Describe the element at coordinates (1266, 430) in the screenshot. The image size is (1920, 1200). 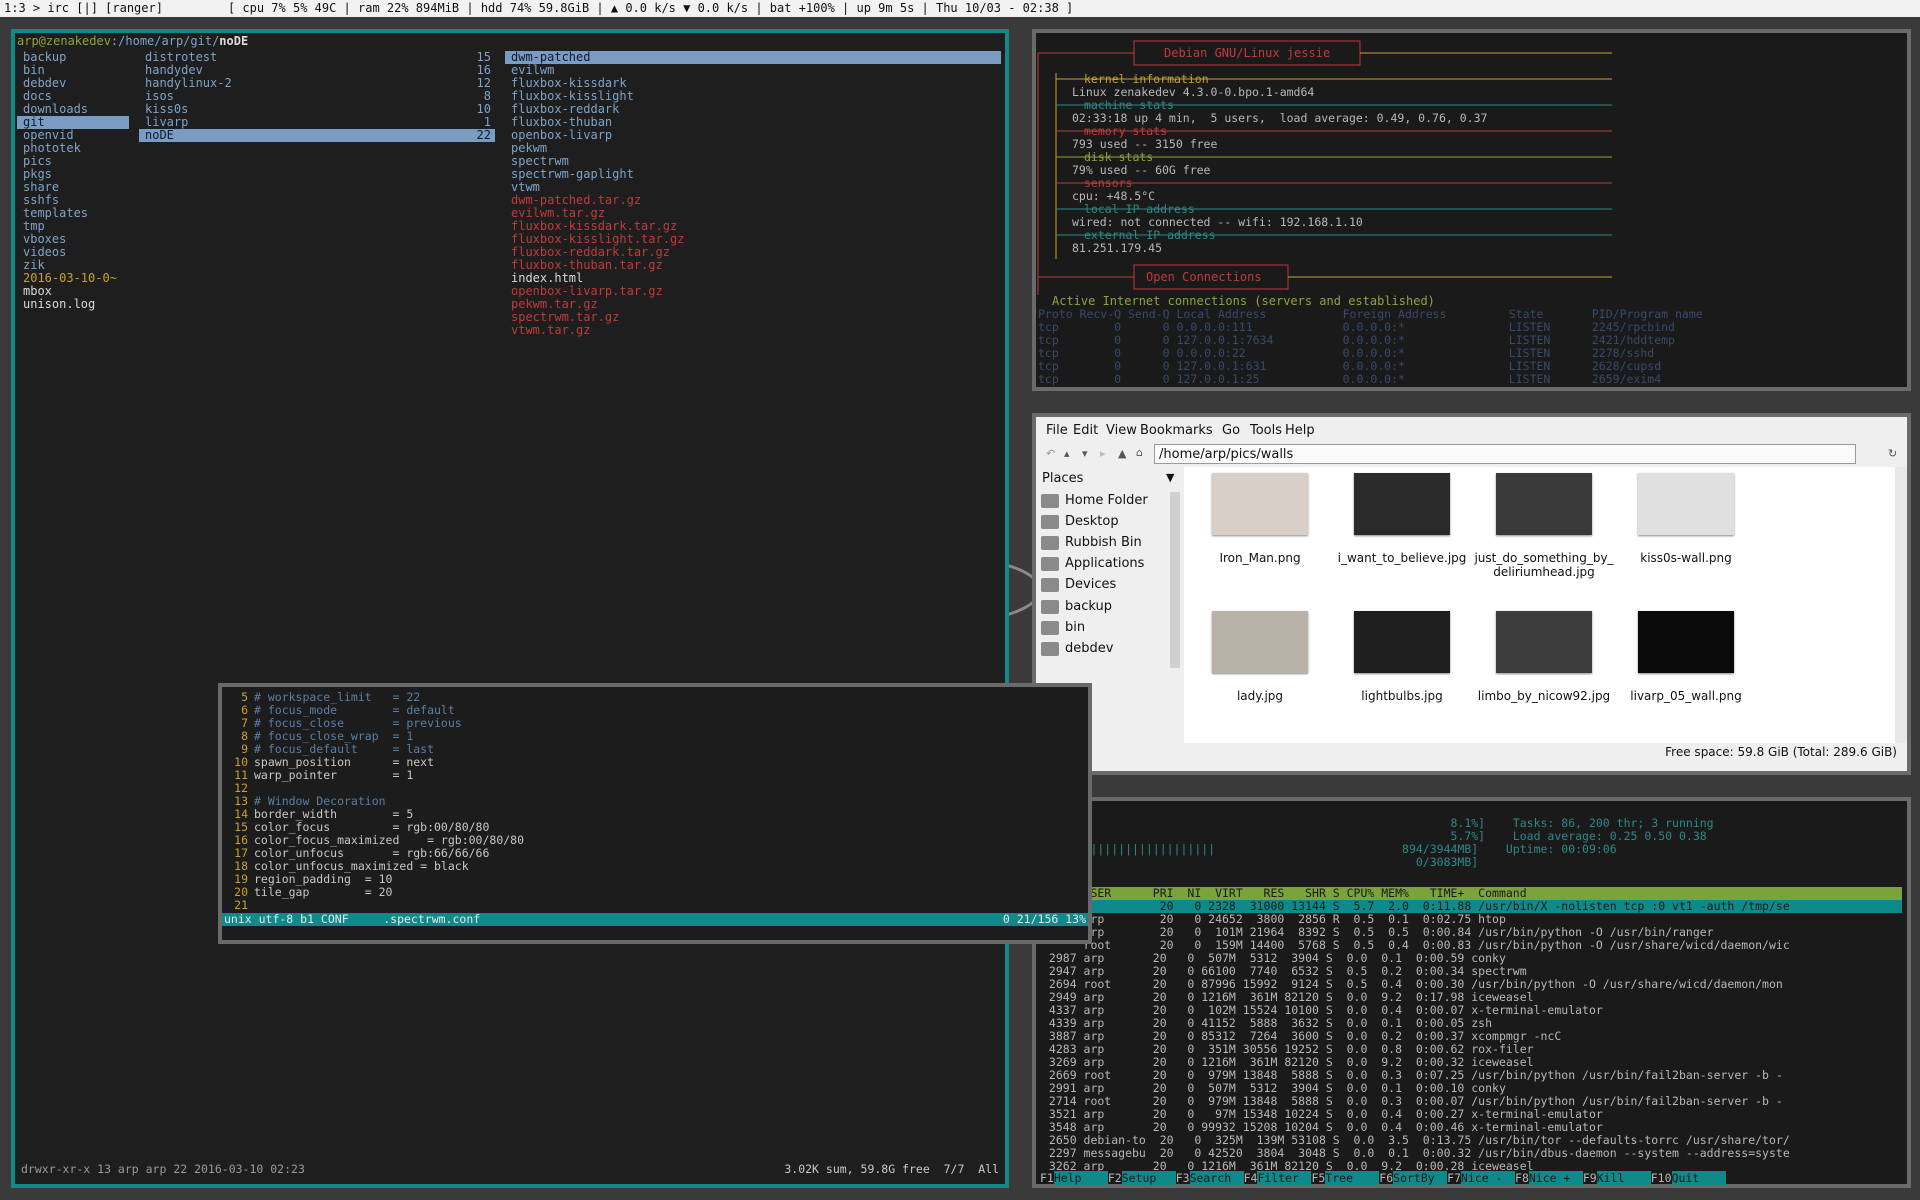
I see `menu-item-tools: Tools` at that location.